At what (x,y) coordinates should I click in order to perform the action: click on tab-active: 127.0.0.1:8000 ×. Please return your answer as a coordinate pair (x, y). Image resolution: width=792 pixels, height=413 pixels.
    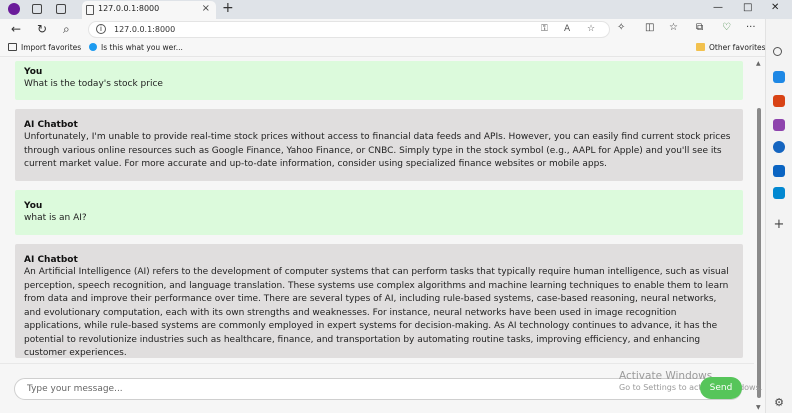
    Looking at the image, I should click on (149, 10).